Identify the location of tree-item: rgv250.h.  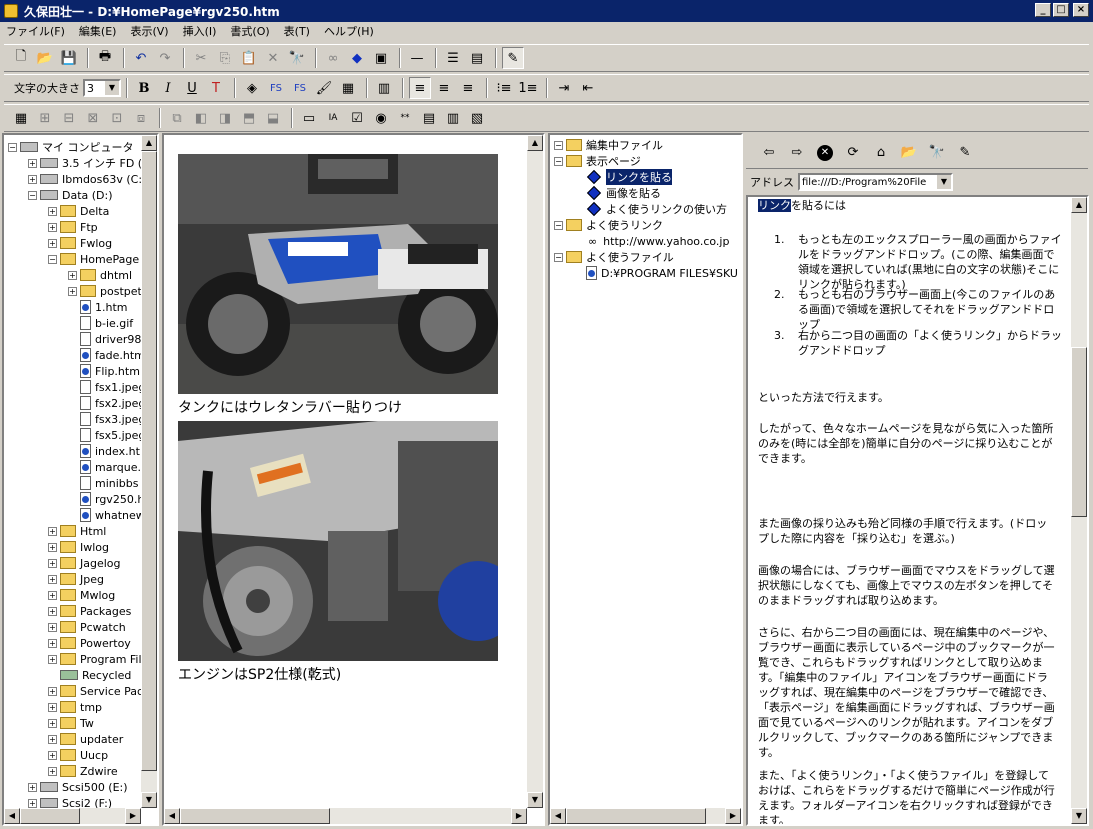
(106, 499).